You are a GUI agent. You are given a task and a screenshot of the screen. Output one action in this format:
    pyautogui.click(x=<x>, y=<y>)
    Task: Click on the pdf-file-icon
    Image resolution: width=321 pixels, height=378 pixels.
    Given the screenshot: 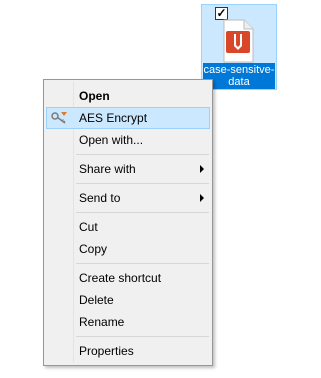 What is the action you would take?
    pyautogui.click(x=238, y=41)
    